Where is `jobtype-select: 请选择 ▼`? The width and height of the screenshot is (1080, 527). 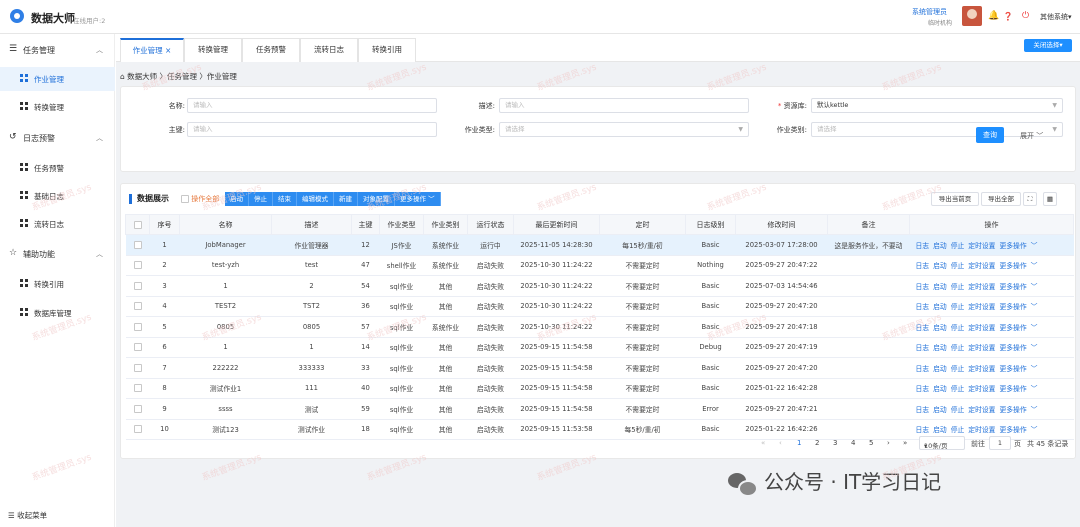 jobtype-select: 请选择 ▼ is located at coordinates (624, 129).